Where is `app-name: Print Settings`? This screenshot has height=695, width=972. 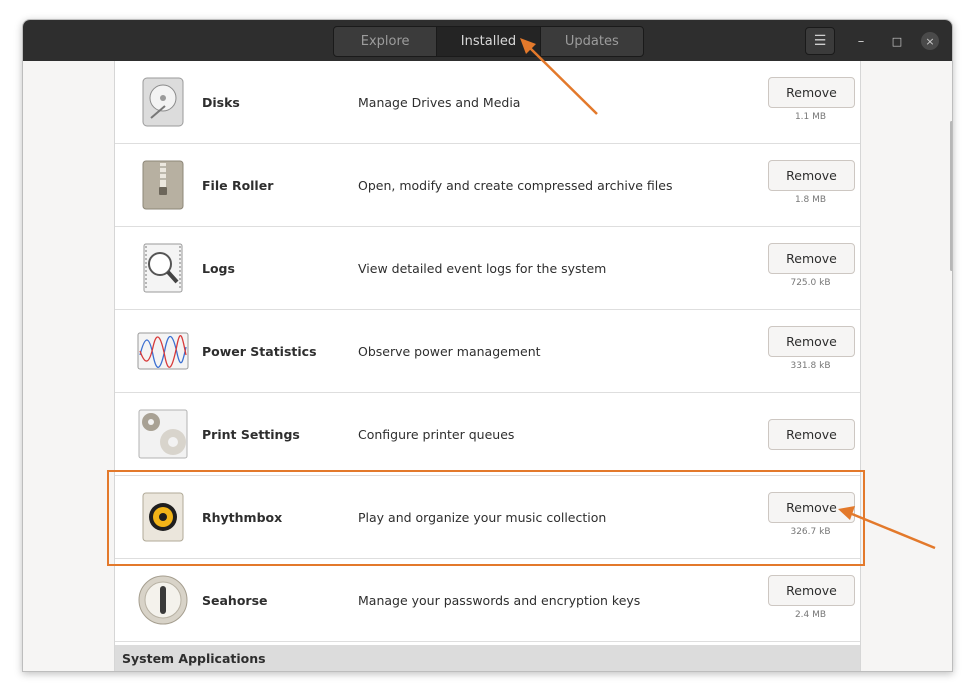
app-name: Print Settings is located at coordinates (251, 434).